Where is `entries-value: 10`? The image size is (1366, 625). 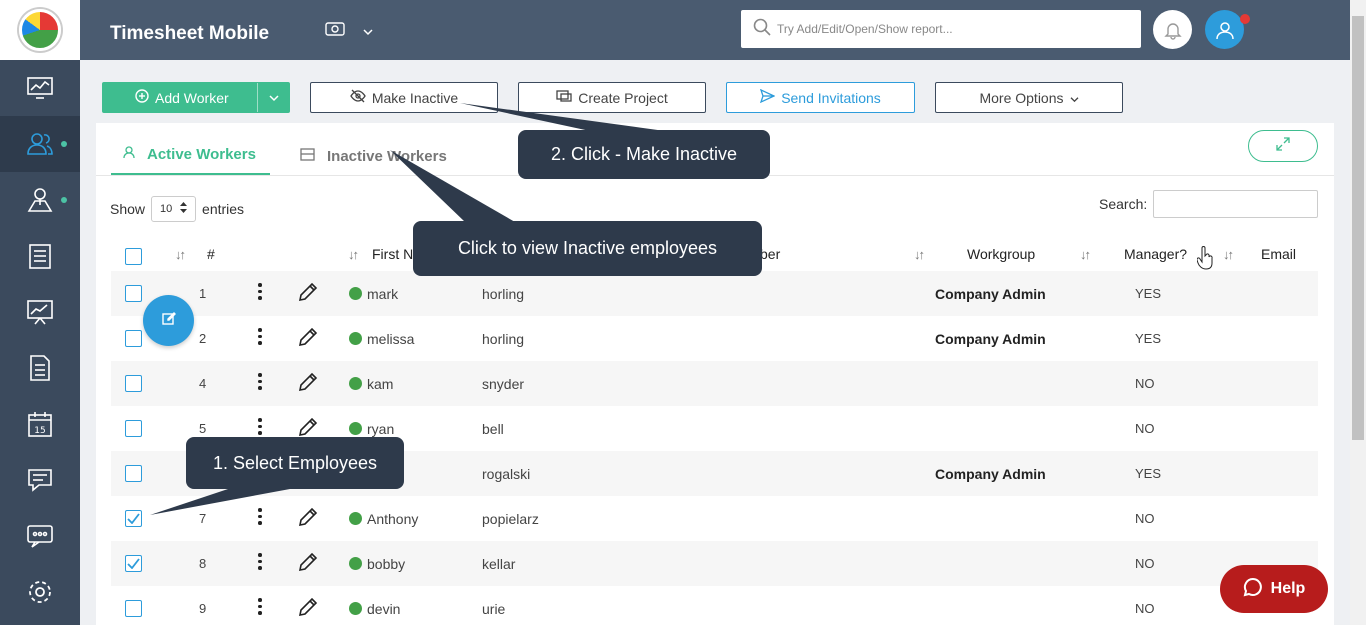
entries-value: 10 is located at coordinates (166, 209).